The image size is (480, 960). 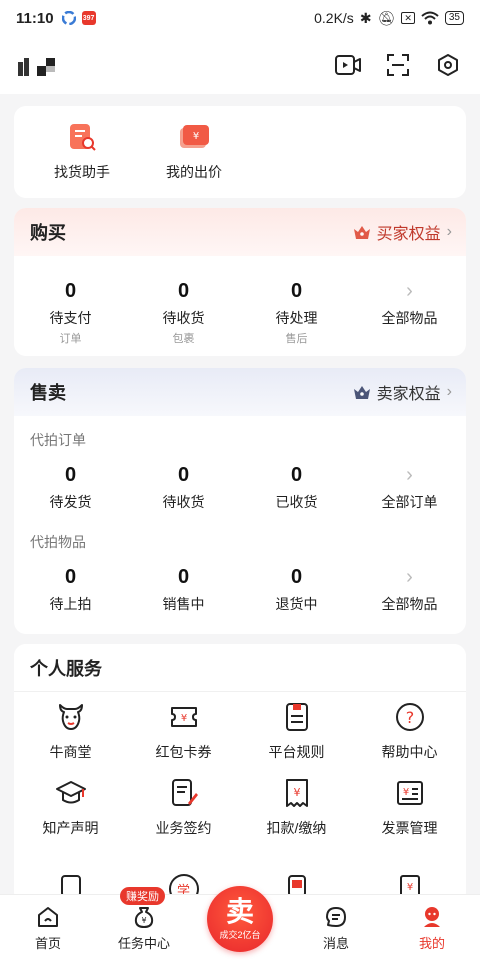 I want to click on tool-my-bids: ¥ 我的出价, so click(x=194, y=152).